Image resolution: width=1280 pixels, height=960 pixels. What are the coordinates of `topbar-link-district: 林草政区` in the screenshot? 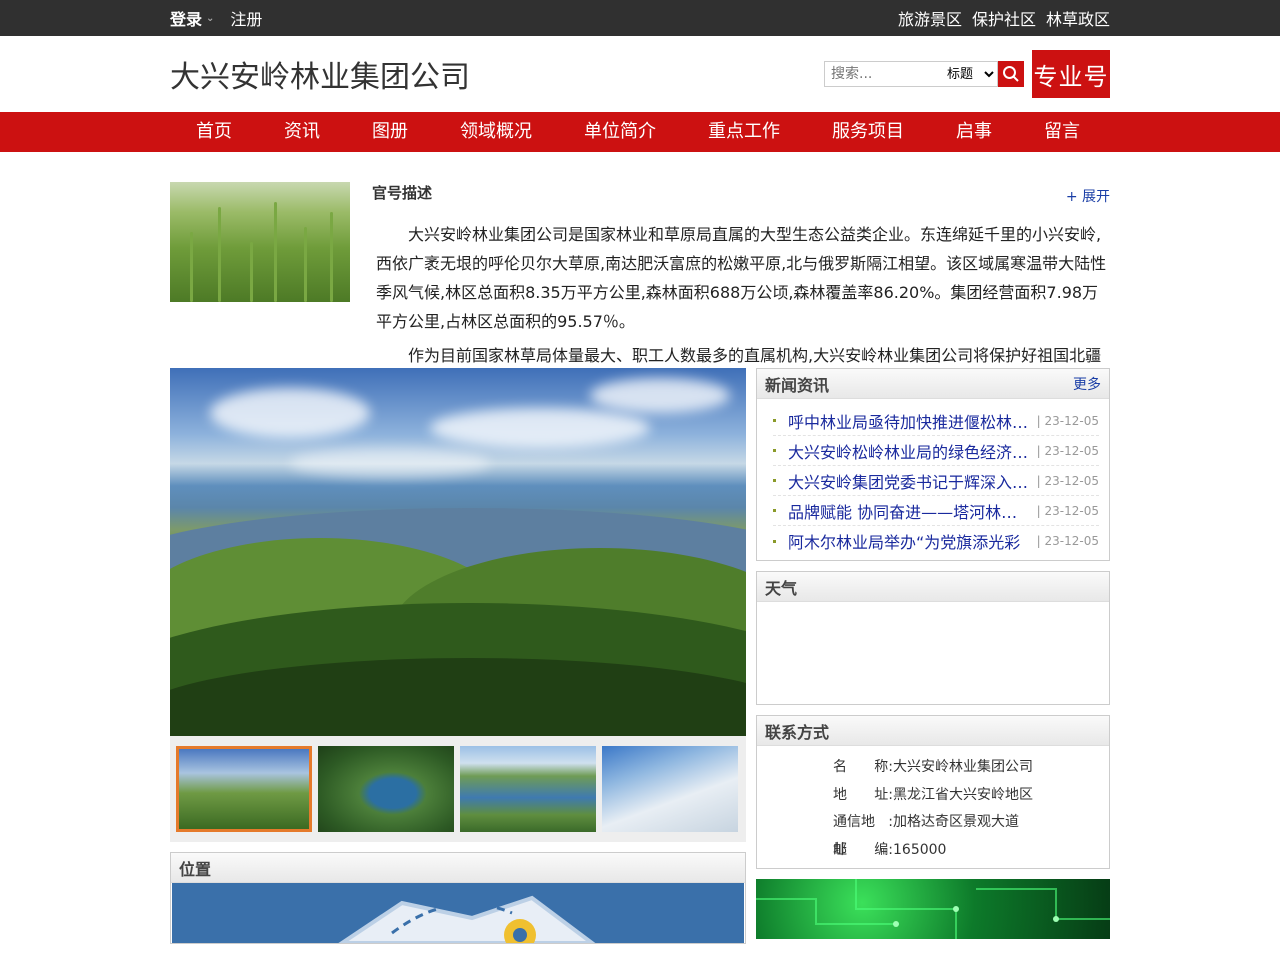 It's located at (1078, 18).